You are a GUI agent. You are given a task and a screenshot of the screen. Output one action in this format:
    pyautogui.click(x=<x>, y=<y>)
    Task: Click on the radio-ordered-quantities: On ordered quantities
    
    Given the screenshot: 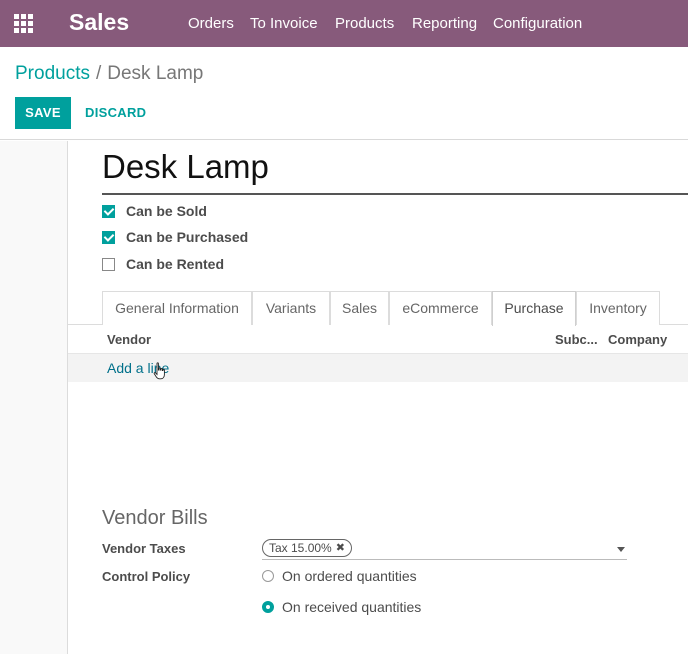 What is the action you would take?
    pyautogui.click(x=339, y=576)
    